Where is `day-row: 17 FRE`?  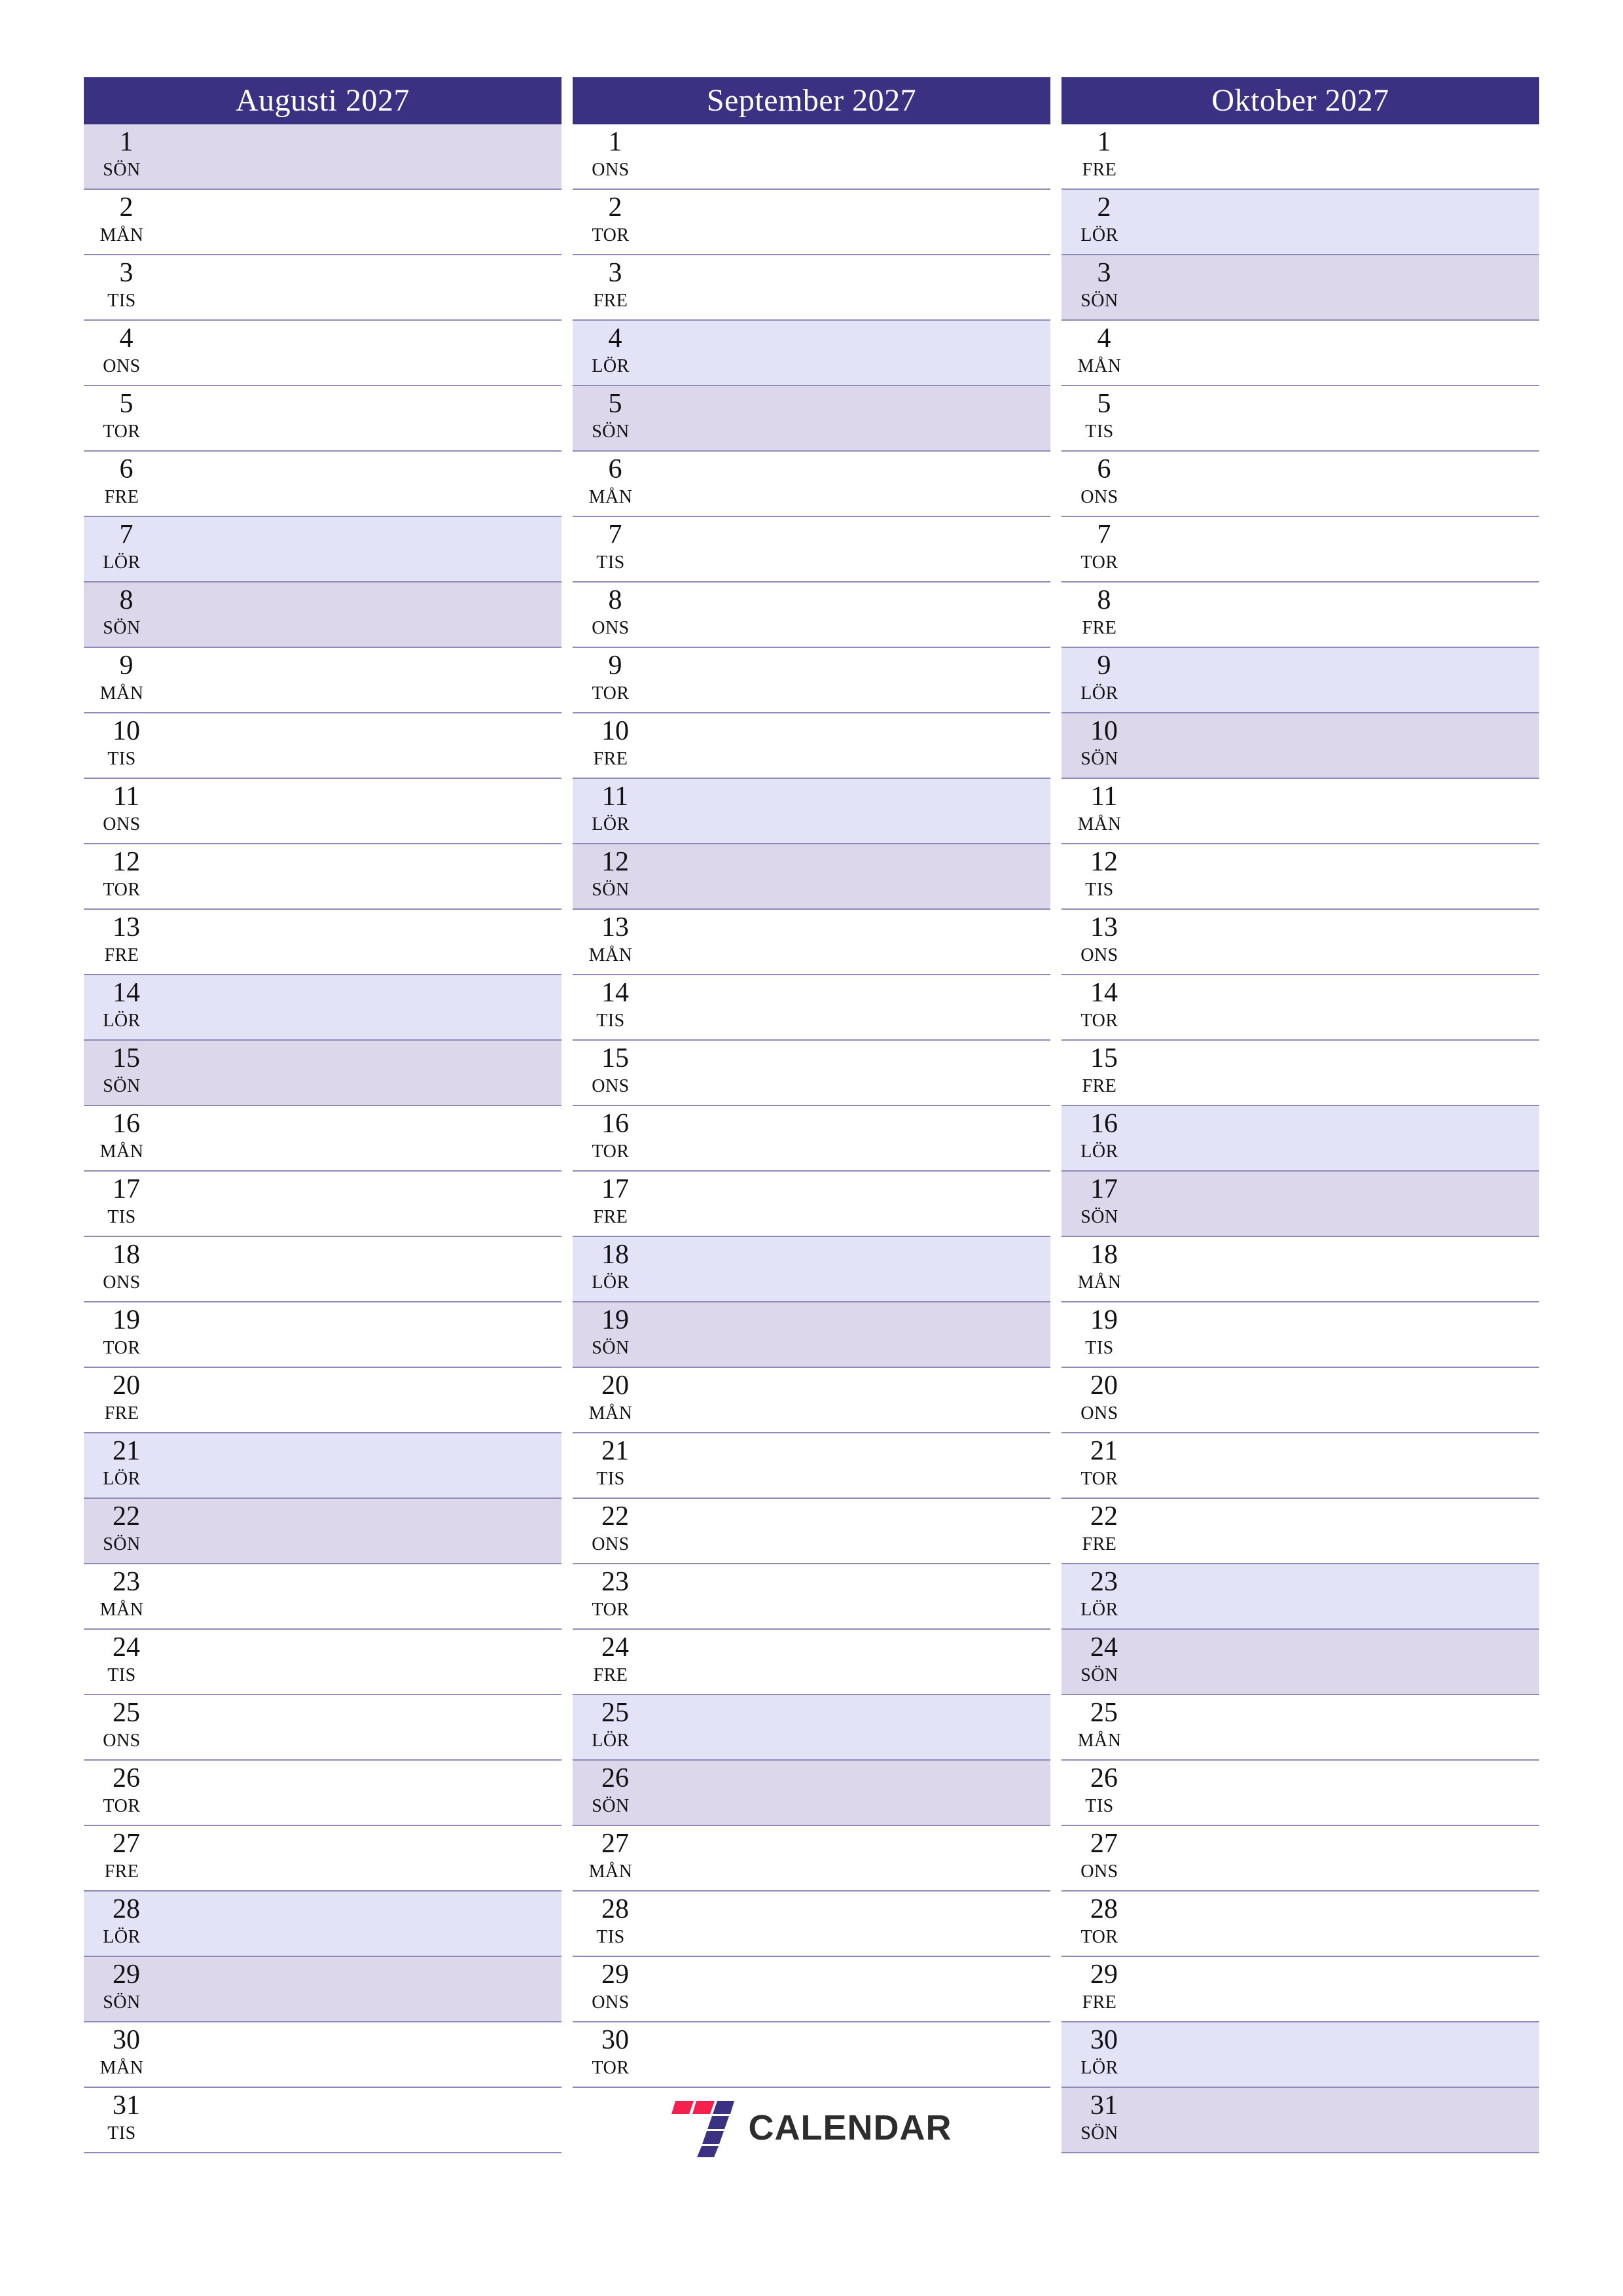 day-row: 17 FRE is located at coordinates (811, 1204).